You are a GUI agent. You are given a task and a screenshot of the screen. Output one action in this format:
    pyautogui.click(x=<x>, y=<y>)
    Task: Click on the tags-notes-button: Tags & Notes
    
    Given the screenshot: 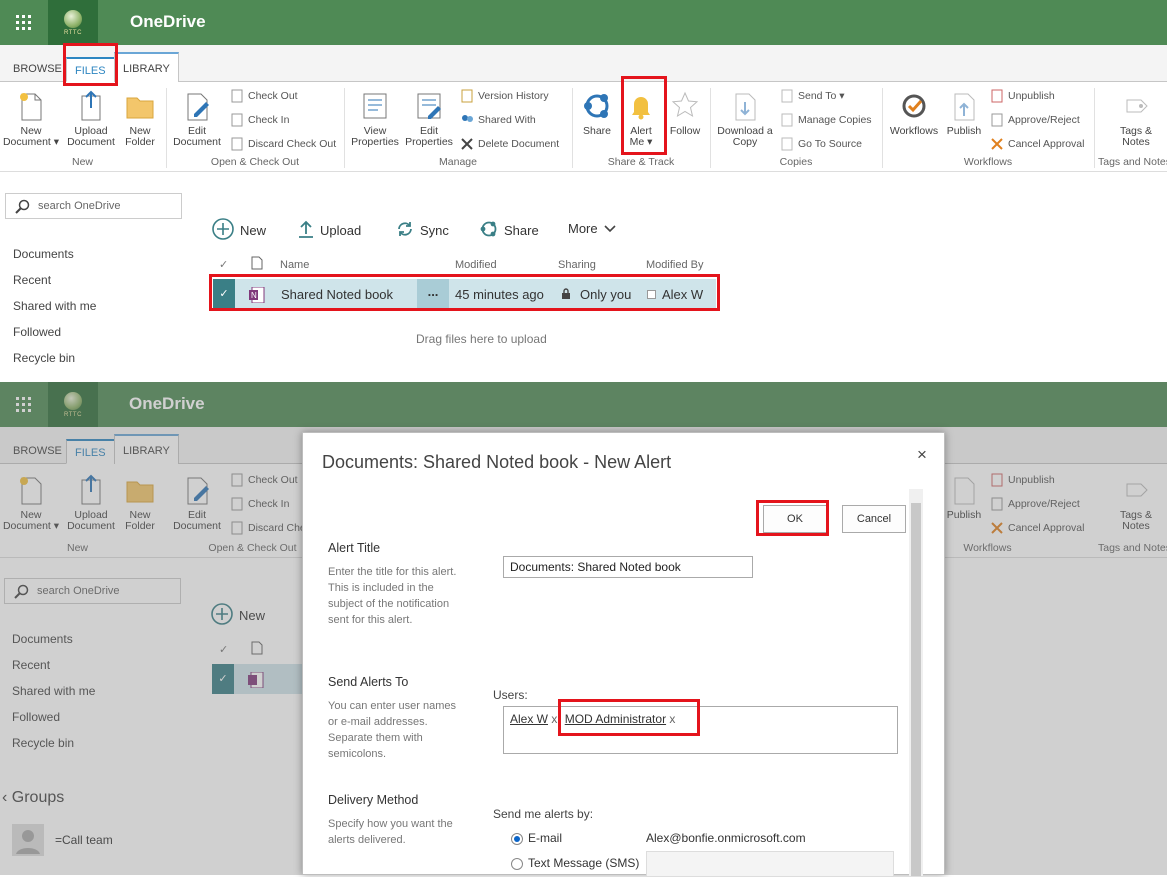 What is the action you would take?
    pyautogui.click(x=1136, y=119)
    